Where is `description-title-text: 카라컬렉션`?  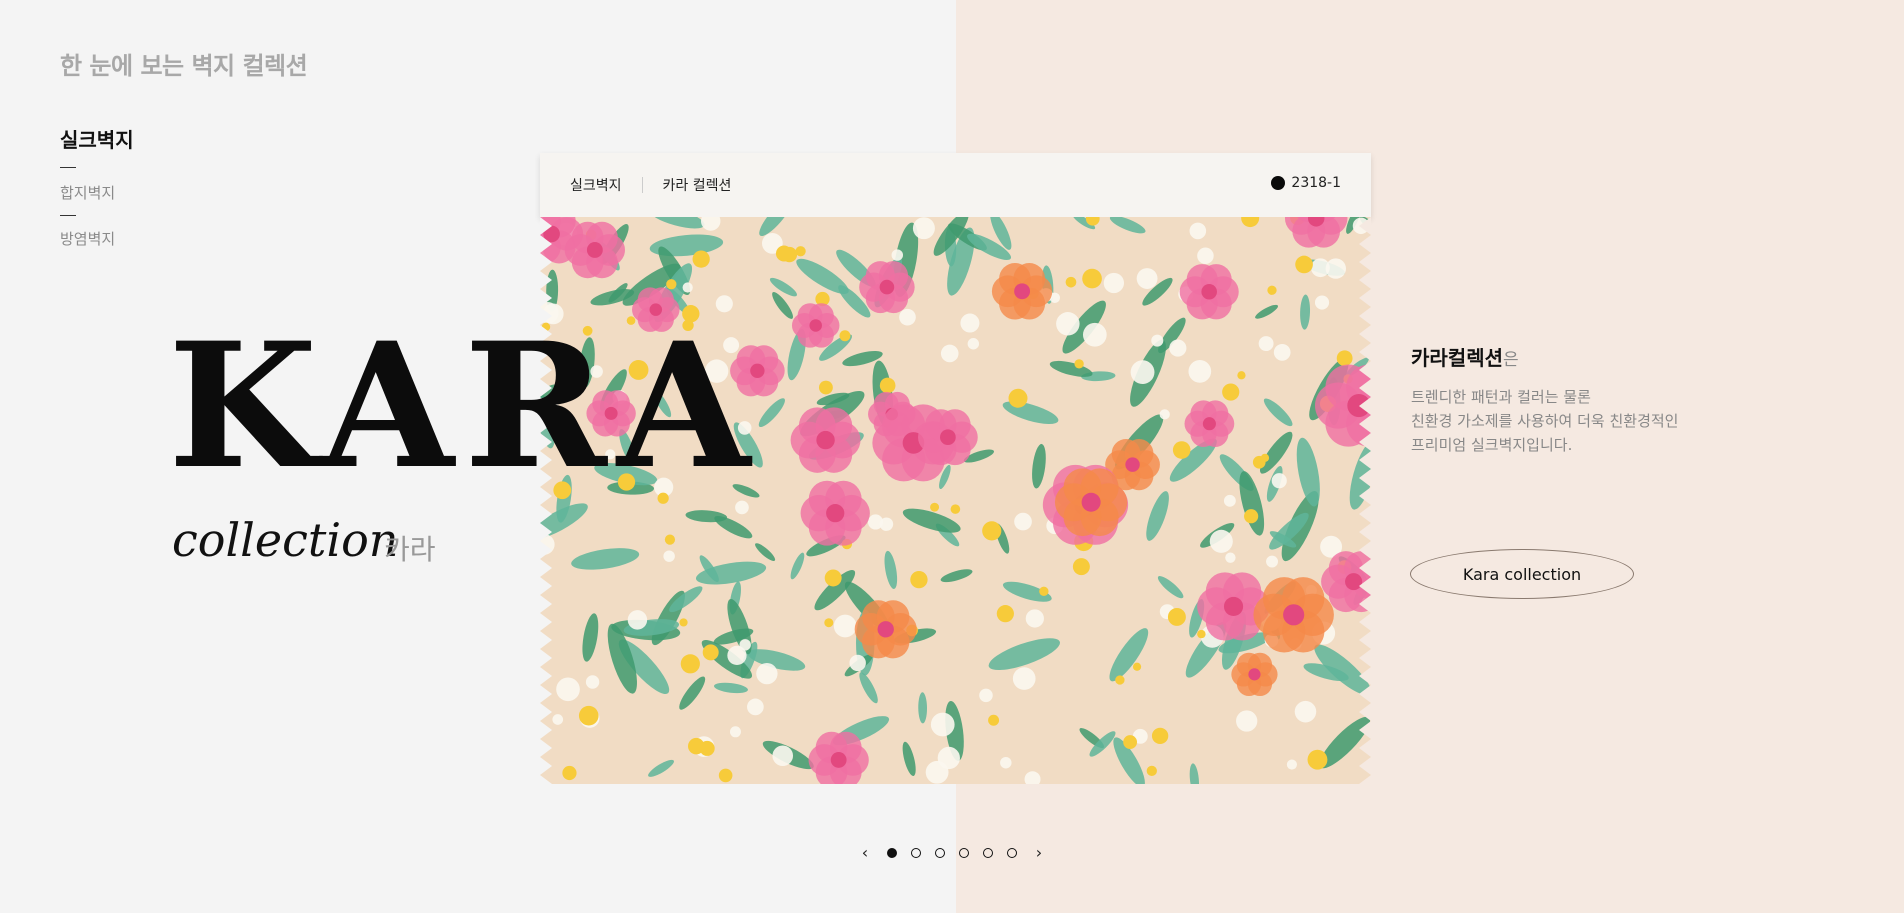 description-title-text: 카라컬렉션 is located at coordinates (1457, 358).